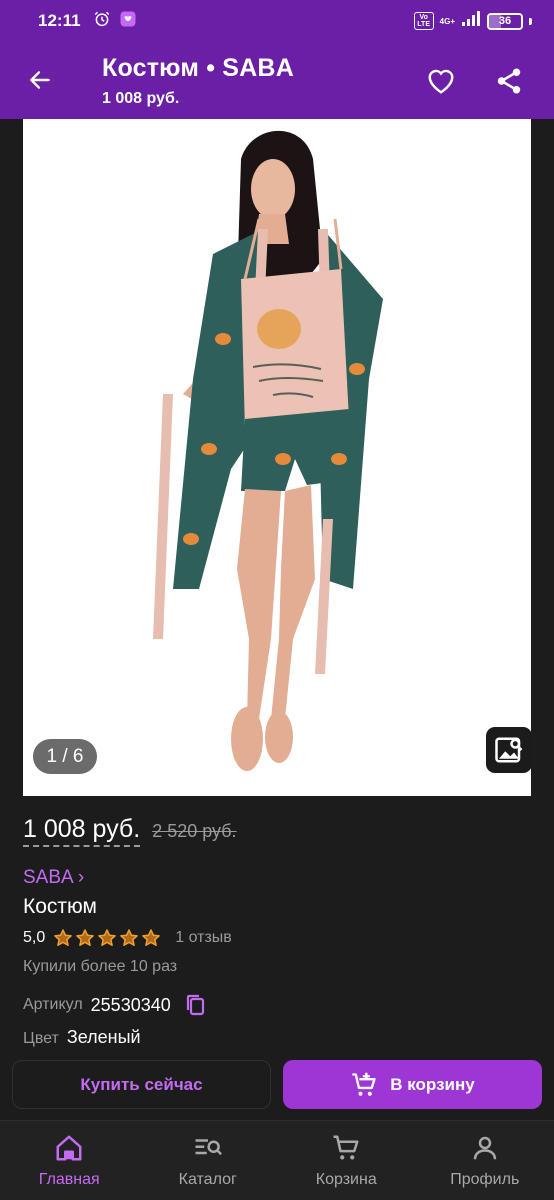 This screenshot has height=1200, width=554. What do you see at coordinates (530, 21) in the screenshot?
I see `battery-tip` at bounding box center [530, 21].